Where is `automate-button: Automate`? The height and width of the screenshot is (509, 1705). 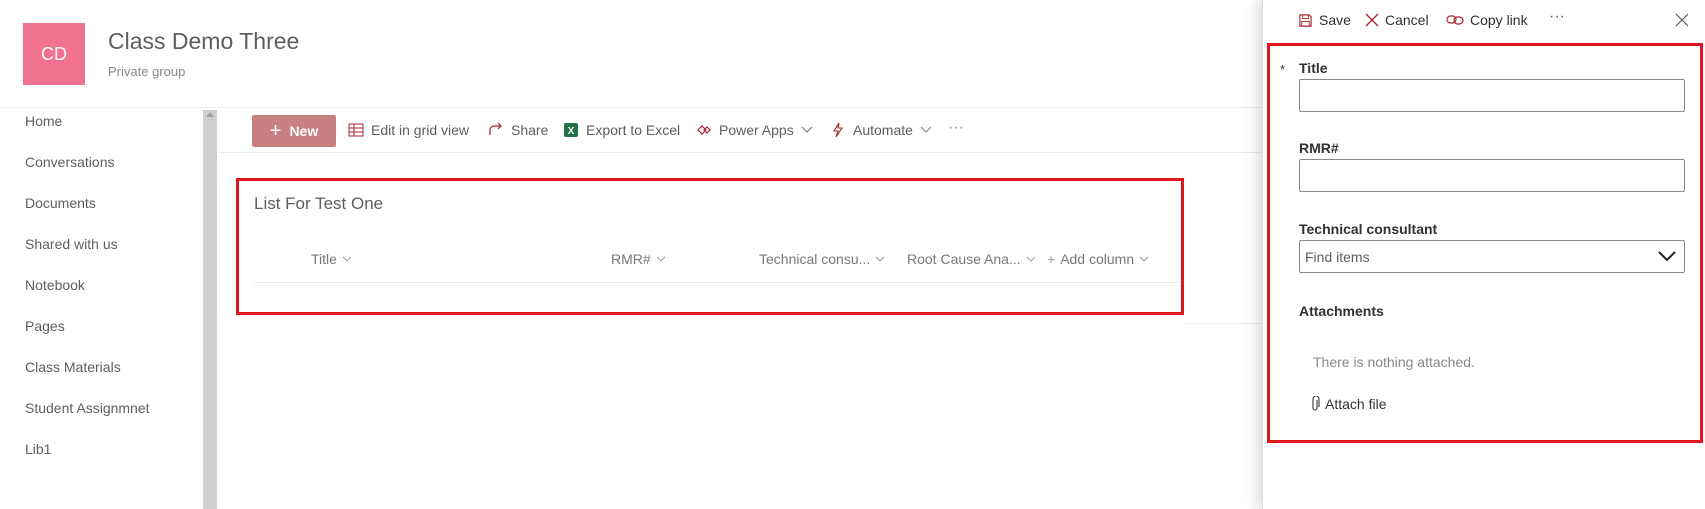 automate-button: Automate is located at coordinates (881, 130).